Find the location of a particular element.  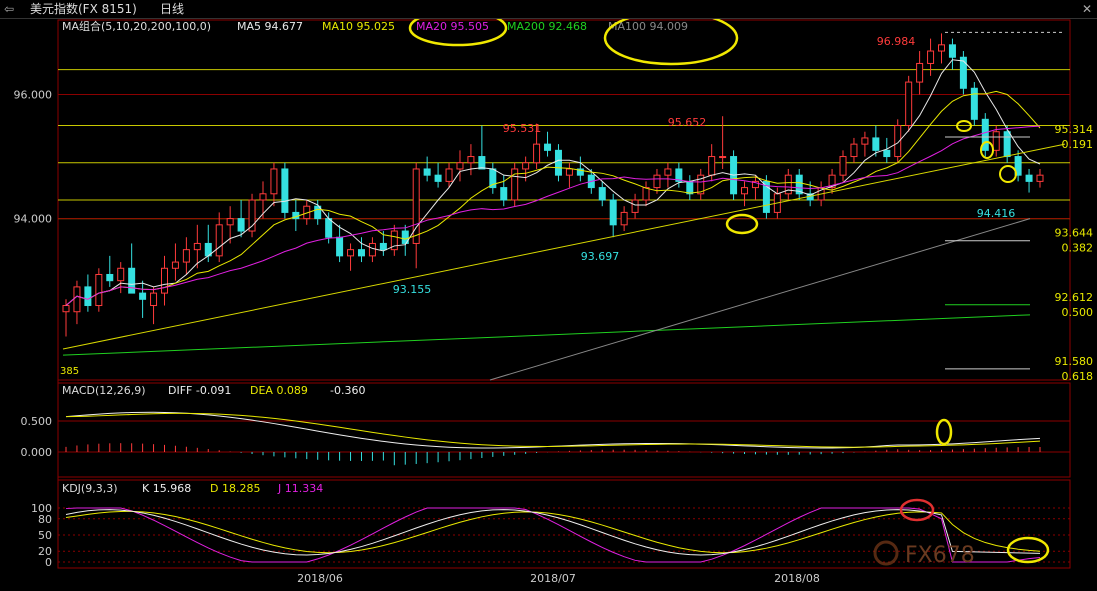

fib-price-label: 91.580 is located at coordinates (1074, 361).